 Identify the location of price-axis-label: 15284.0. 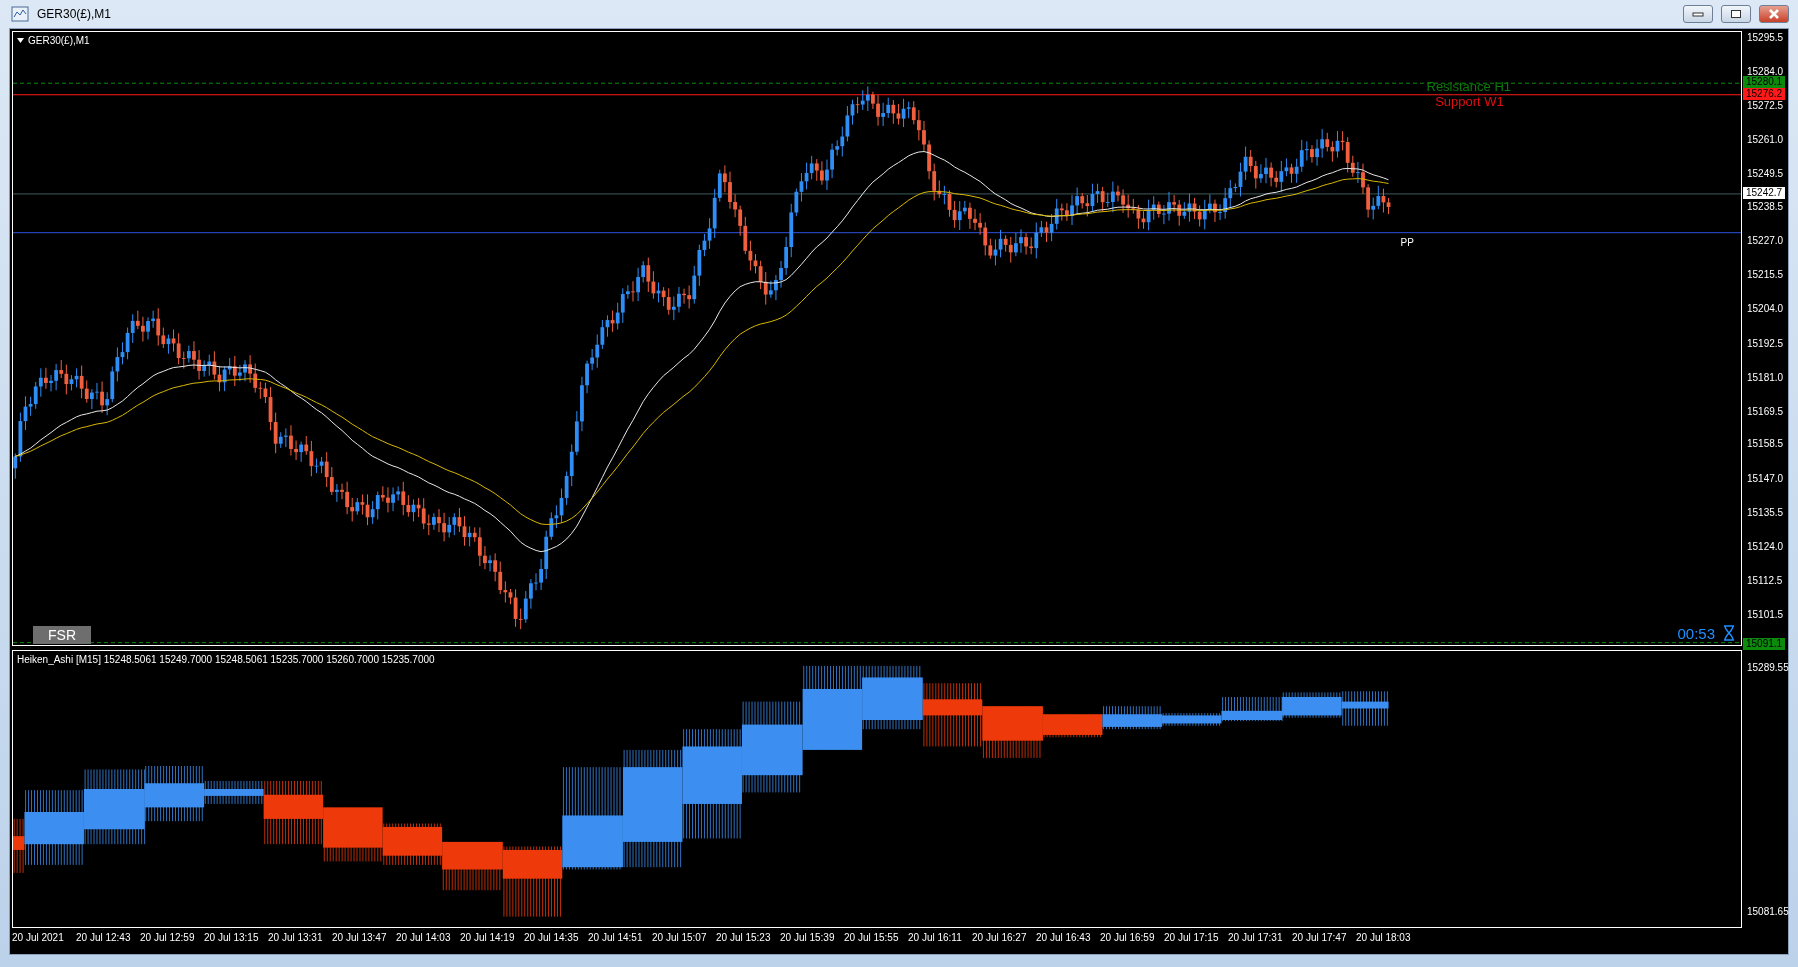
(1765, 71).